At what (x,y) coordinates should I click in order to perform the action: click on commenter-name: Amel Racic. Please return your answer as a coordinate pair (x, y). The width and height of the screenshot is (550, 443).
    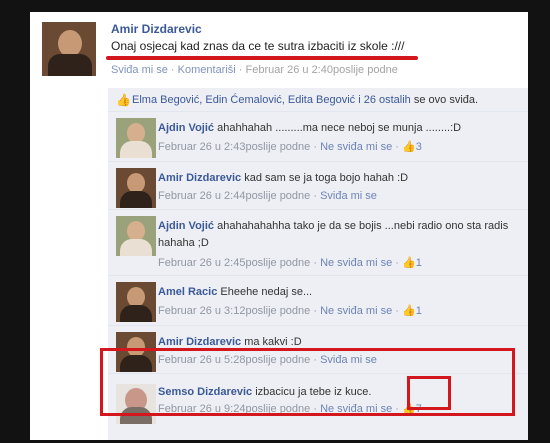
    Looking at the image, I should click on (187, 292).